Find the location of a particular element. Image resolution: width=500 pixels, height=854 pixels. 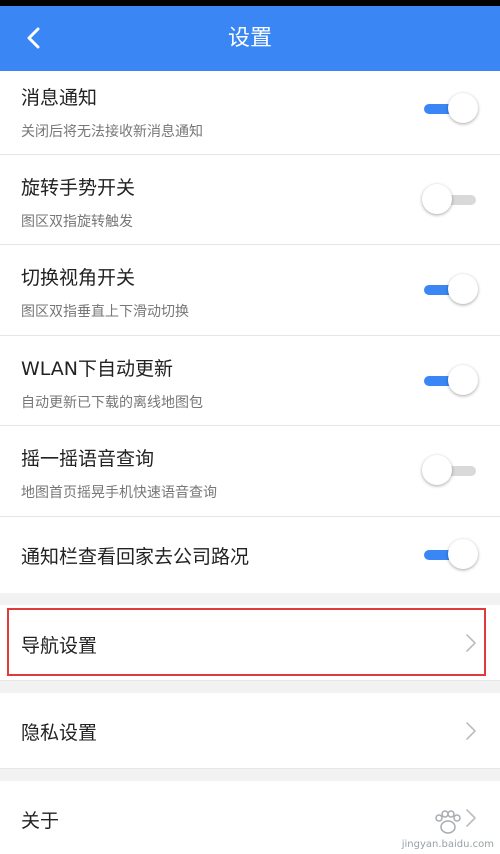

rotate-gesture-toggle is located at coordinates (451, 200).